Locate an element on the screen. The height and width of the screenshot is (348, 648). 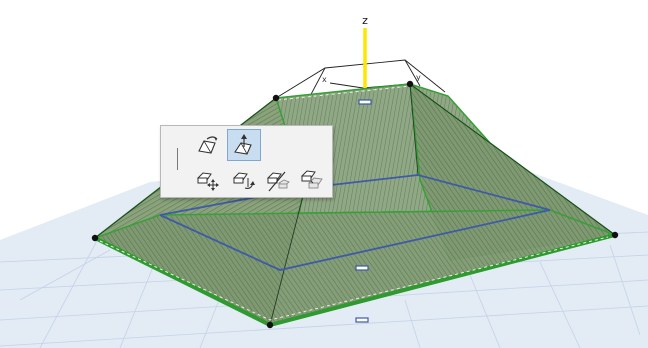
split-plane-button is located at coordinates (278, 180).